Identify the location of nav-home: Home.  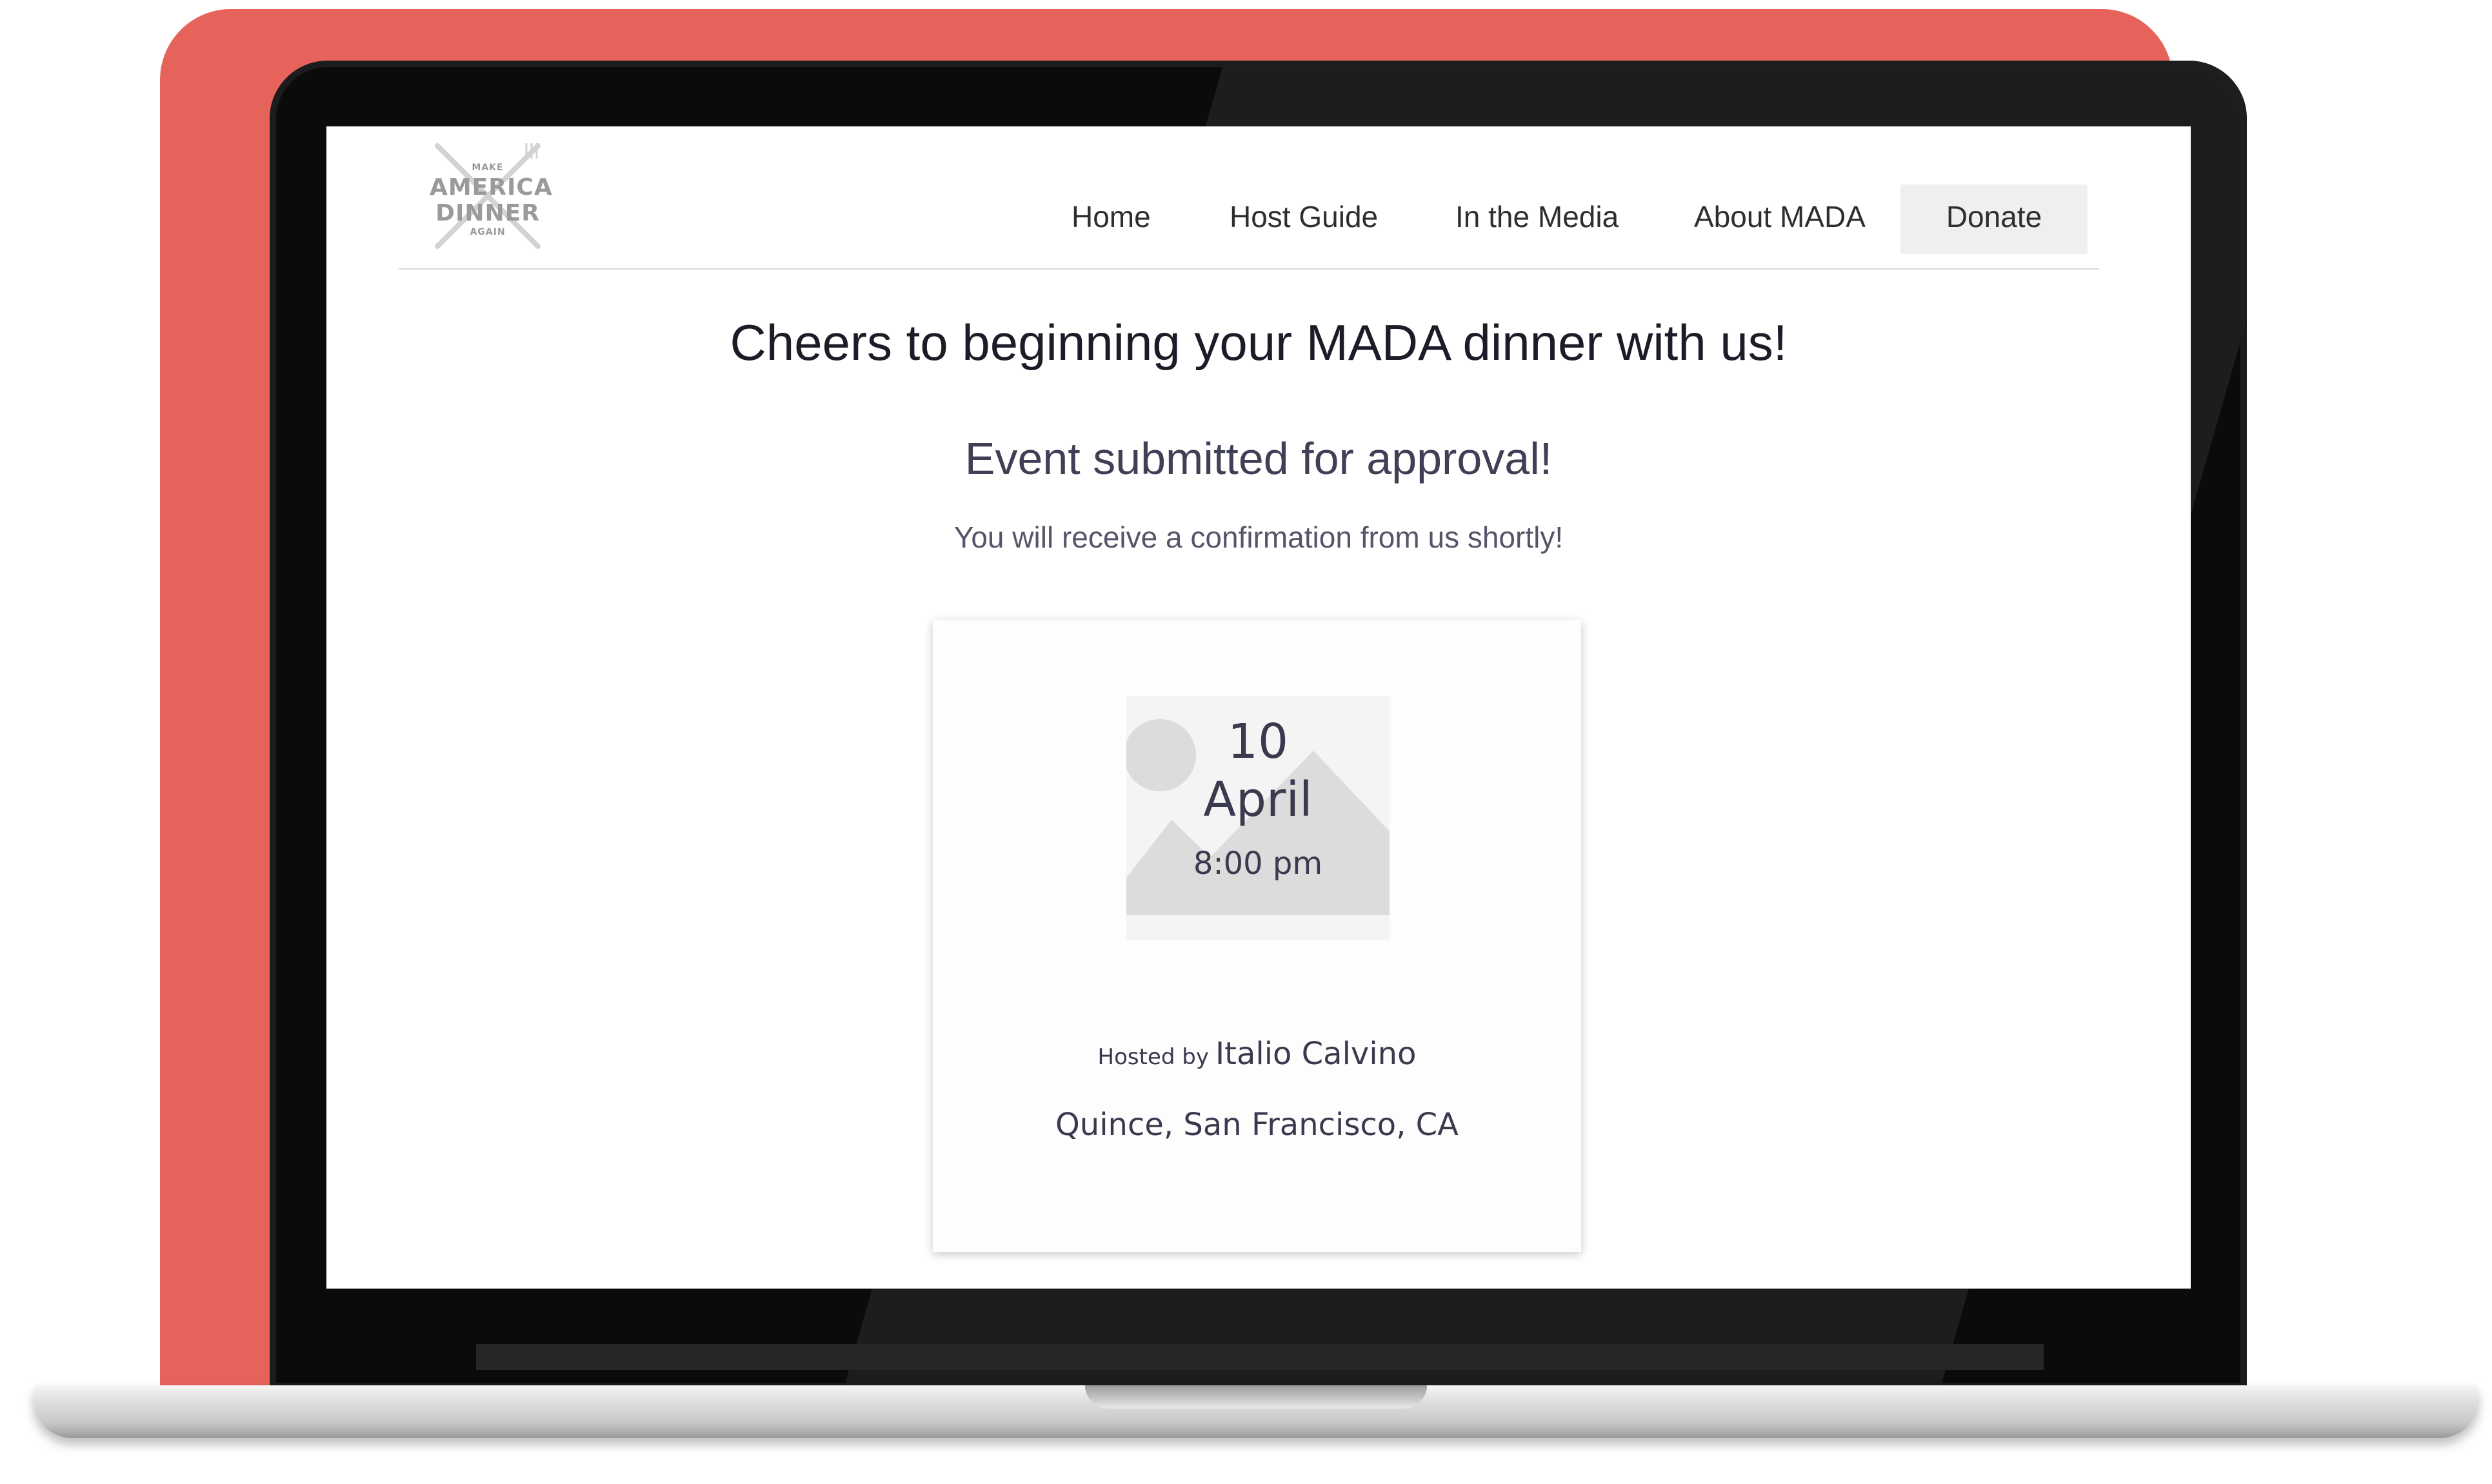
(1111, 216).